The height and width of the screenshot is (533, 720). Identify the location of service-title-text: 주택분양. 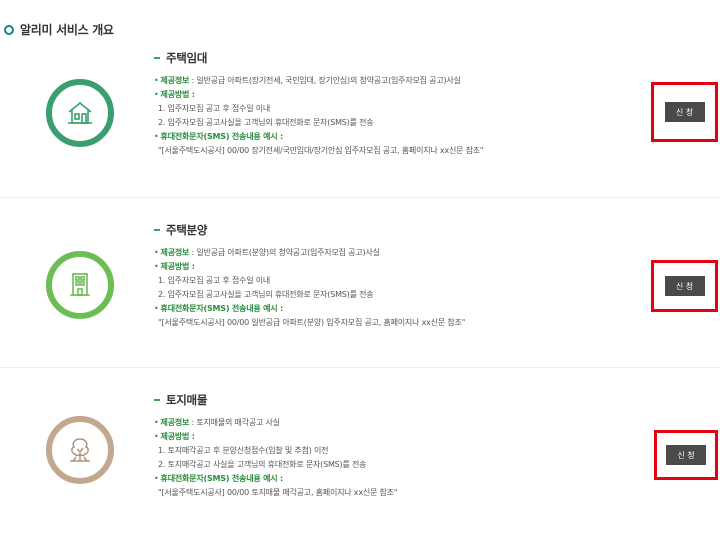
(187, 230).